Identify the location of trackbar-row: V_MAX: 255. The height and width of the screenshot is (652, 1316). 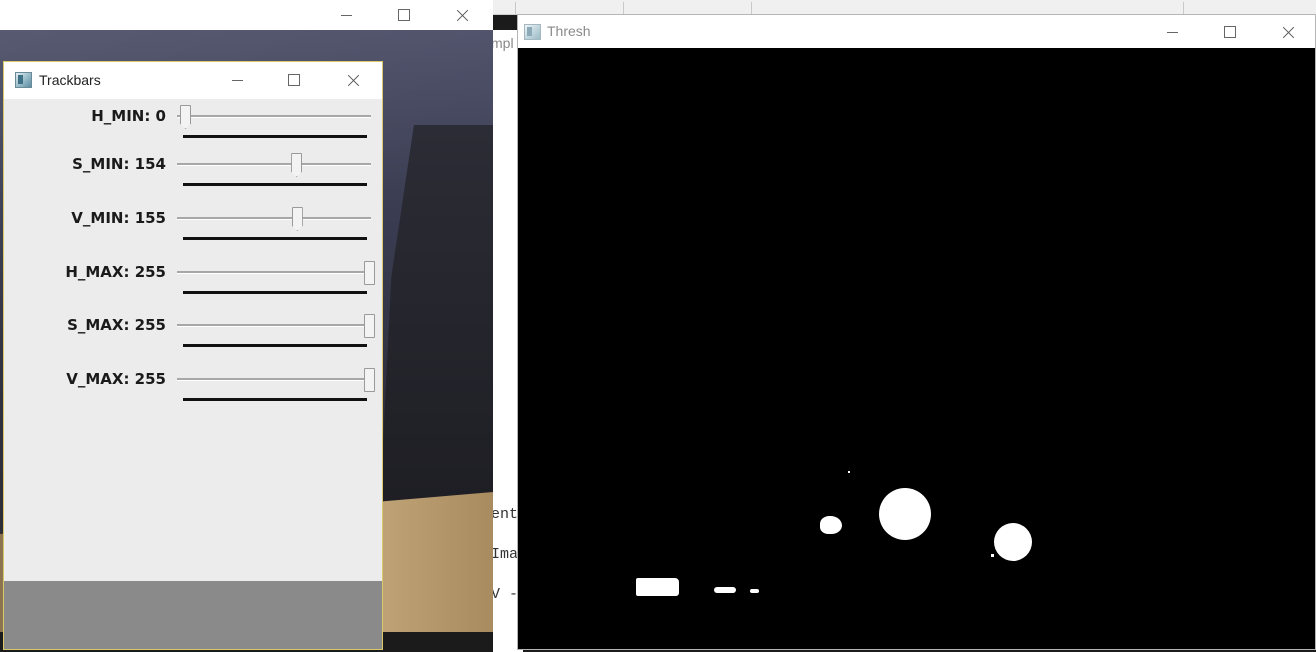
(193, 384).